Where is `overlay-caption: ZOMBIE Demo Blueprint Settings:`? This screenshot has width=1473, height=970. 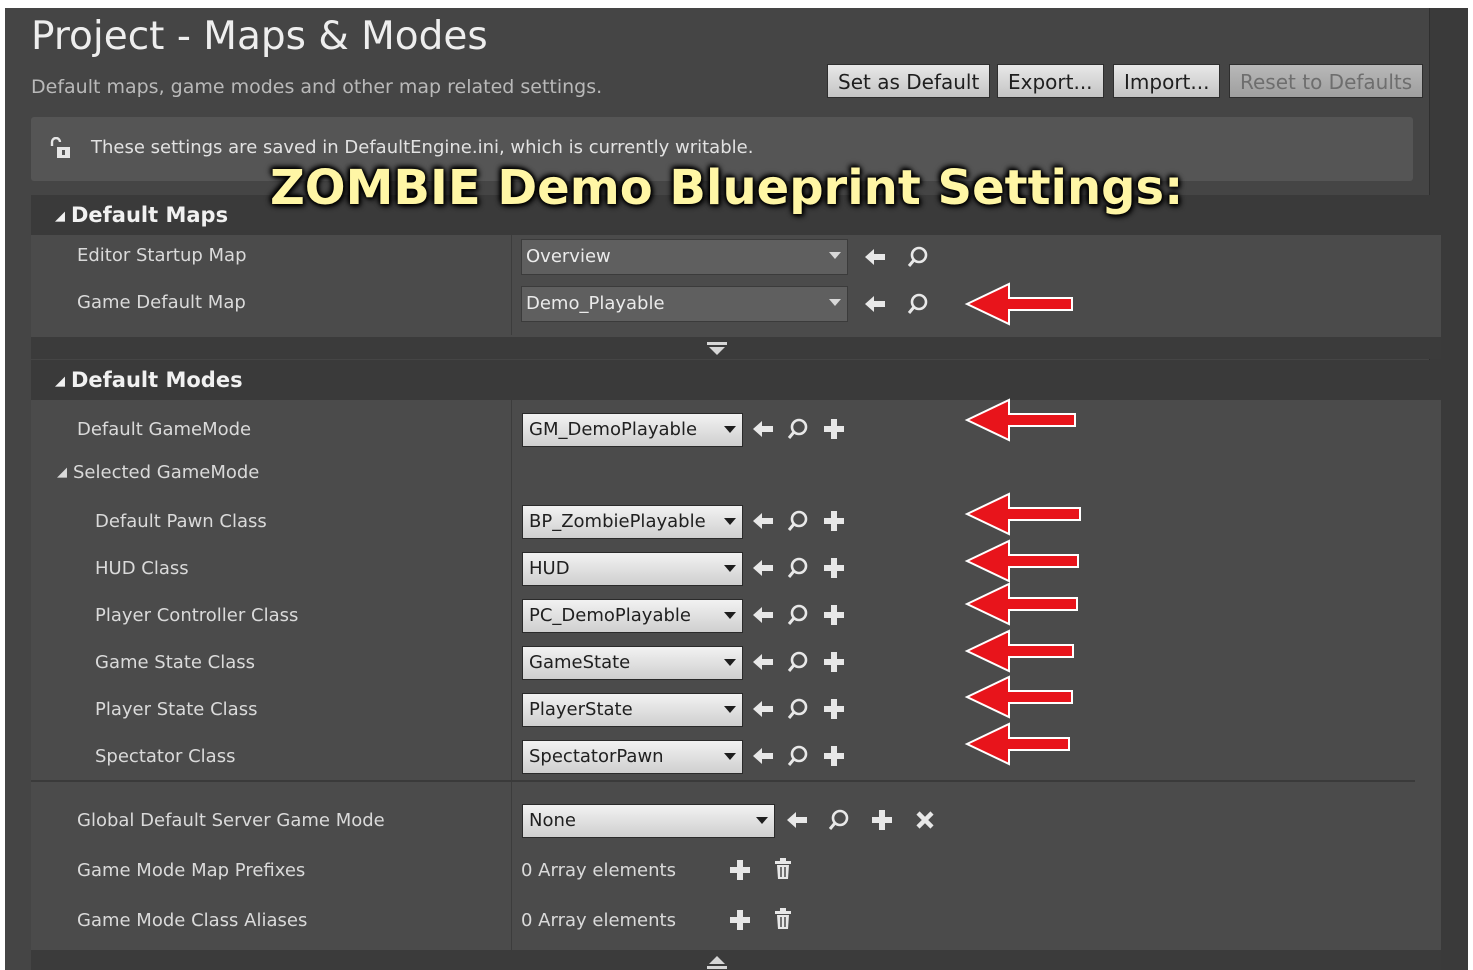
overlay-caption: ZOMBIE Demo Blueprint Settings: is located at coordinates (727, 188).